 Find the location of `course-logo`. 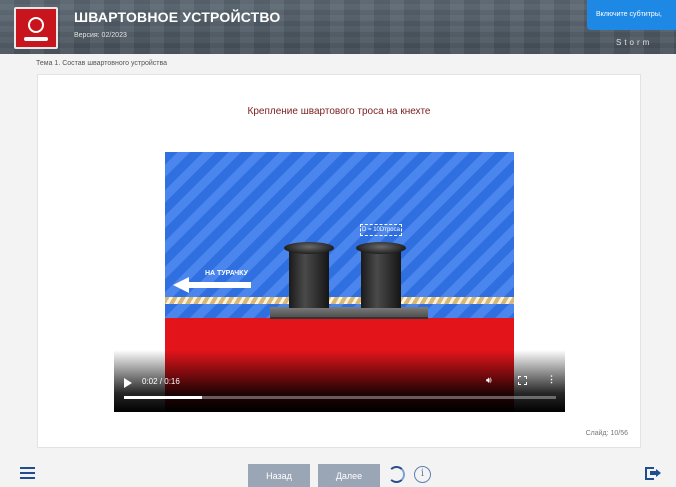

course-logo is located at coordinates (36, 28).